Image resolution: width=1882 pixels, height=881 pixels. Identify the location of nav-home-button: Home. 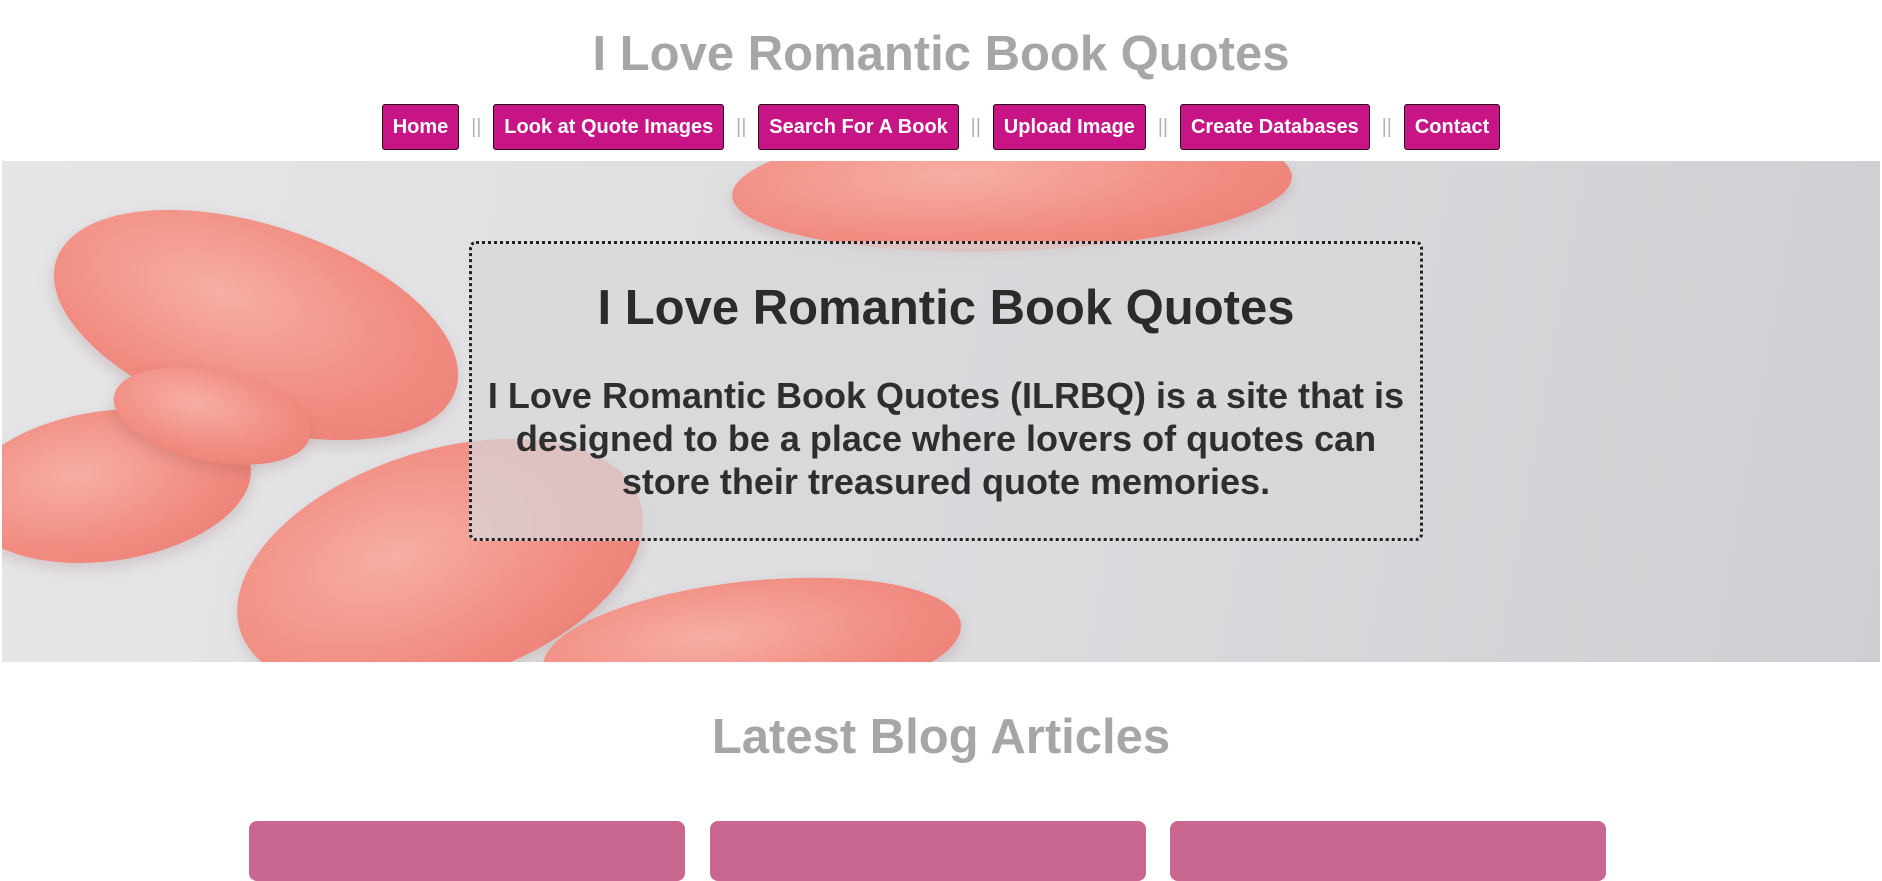
(420, 127).